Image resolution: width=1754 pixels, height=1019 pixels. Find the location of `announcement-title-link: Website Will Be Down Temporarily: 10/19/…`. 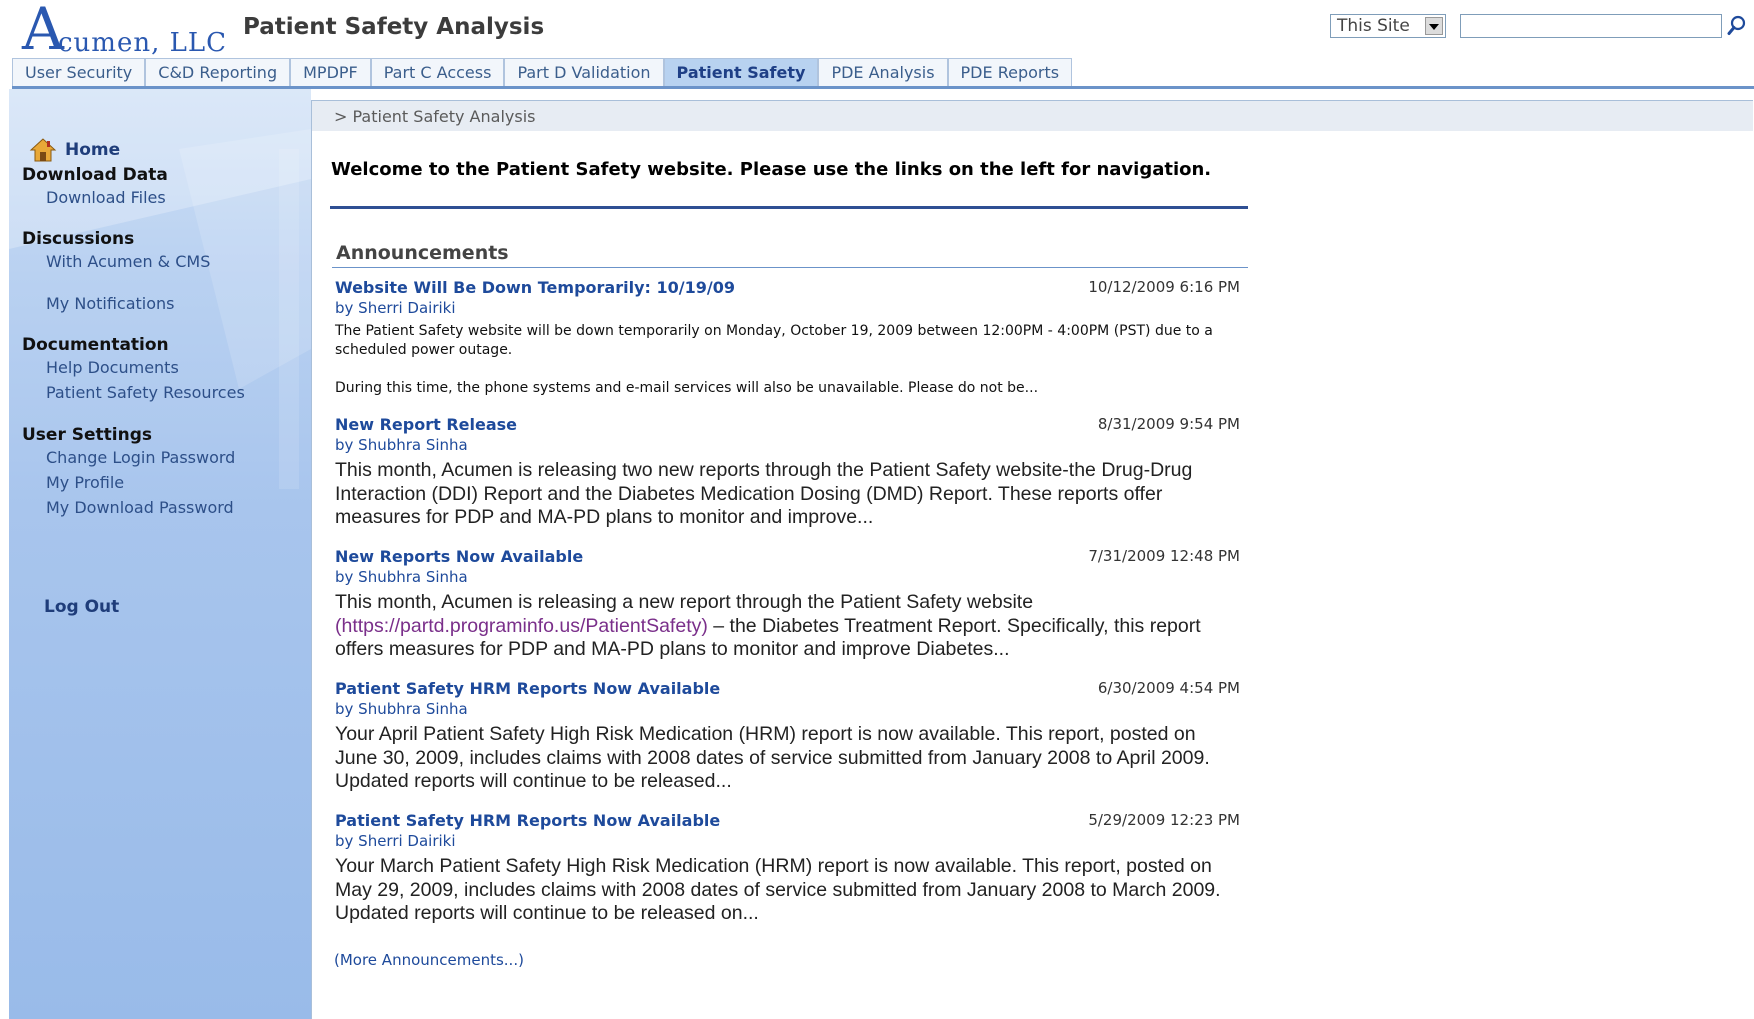

announcement-title-link: Website Will Be Down Temporarily: 10/19/… is located at coordinates (535, 287).